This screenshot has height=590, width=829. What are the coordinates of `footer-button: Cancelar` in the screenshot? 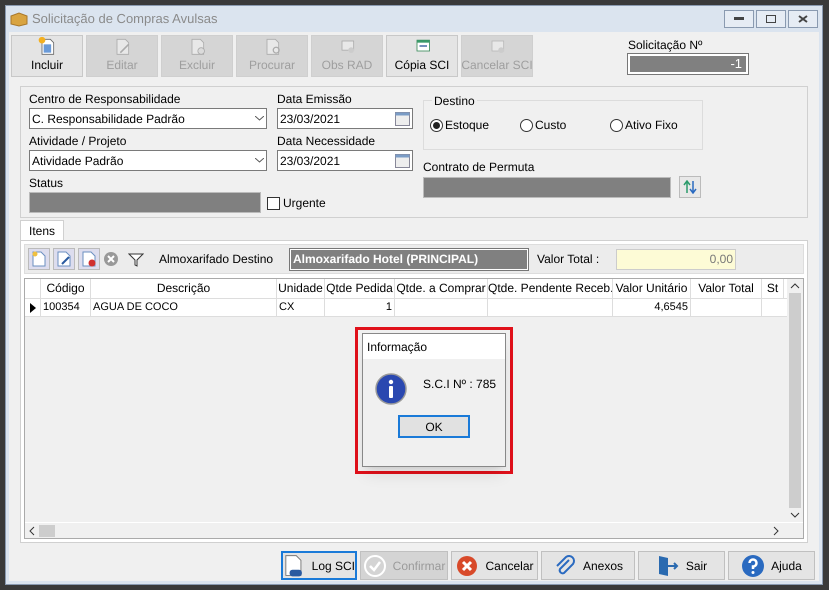 It's located at (494, 565).